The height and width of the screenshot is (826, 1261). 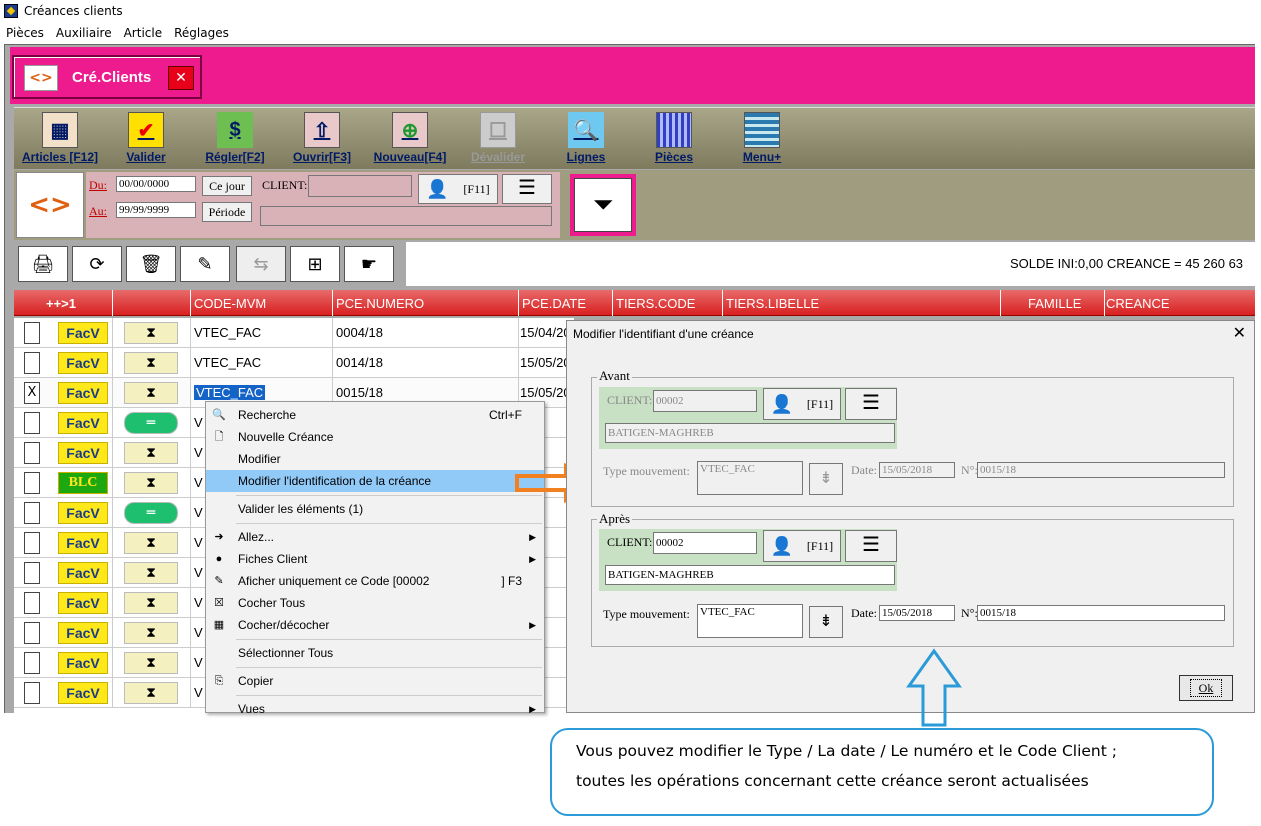 What do you see at coordinates (498, 138) in the screenshot?
I see `devalider-button: ☐ Dévalider` at bounding box center [498, 138].